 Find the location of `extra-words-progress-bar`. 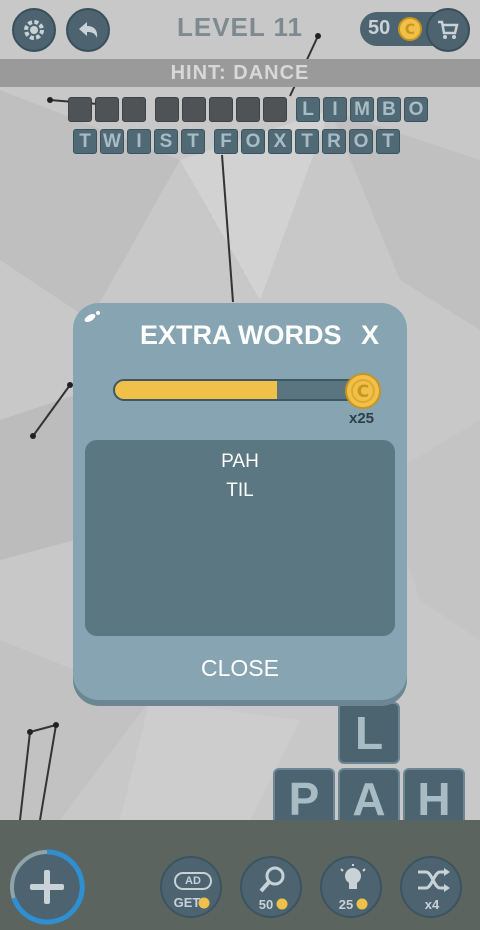

extra-words-progress-bar is located at coordinates (238, 390).